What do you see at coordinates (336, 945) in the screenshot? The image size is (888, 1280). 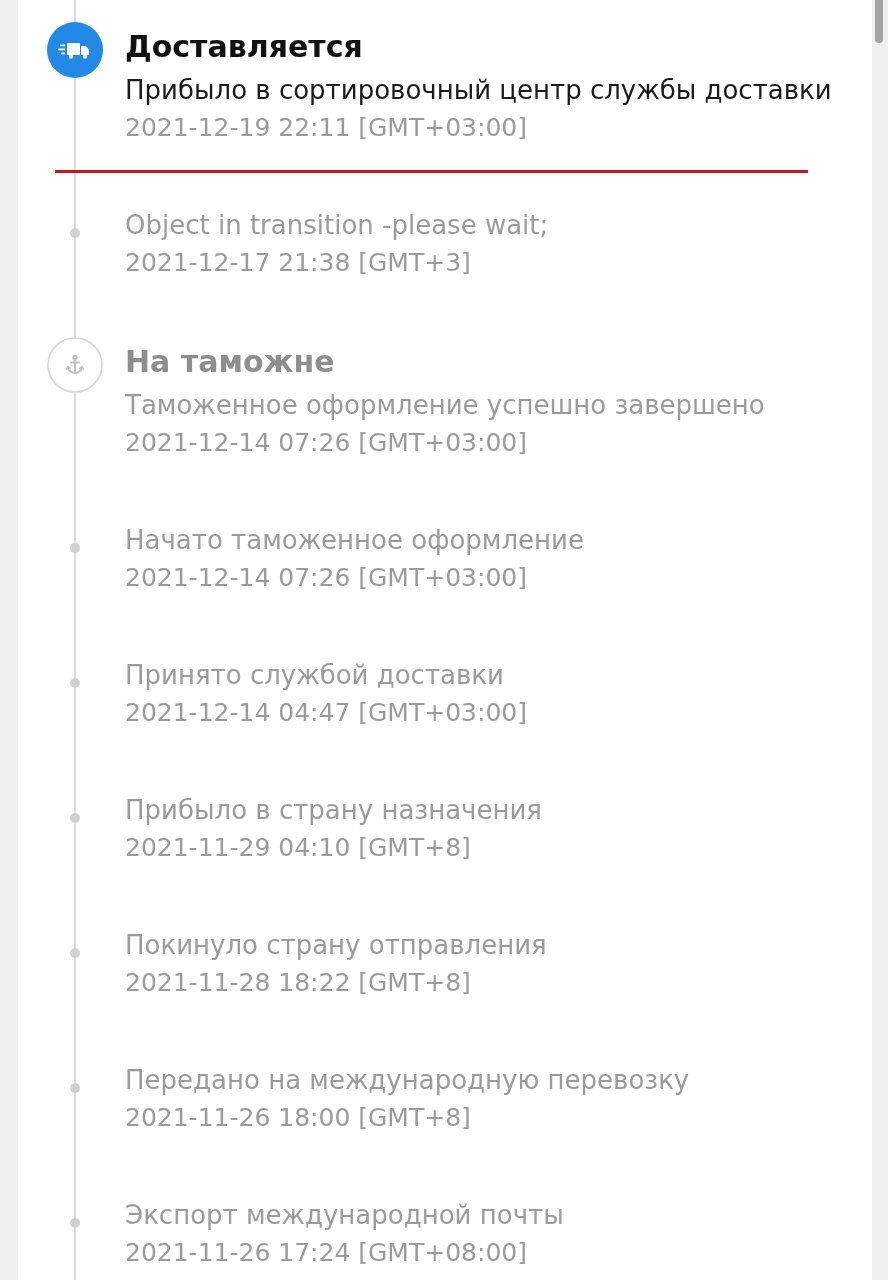 I see `event-description: Покинуло страну отправления` at bounding box center [336, 945].